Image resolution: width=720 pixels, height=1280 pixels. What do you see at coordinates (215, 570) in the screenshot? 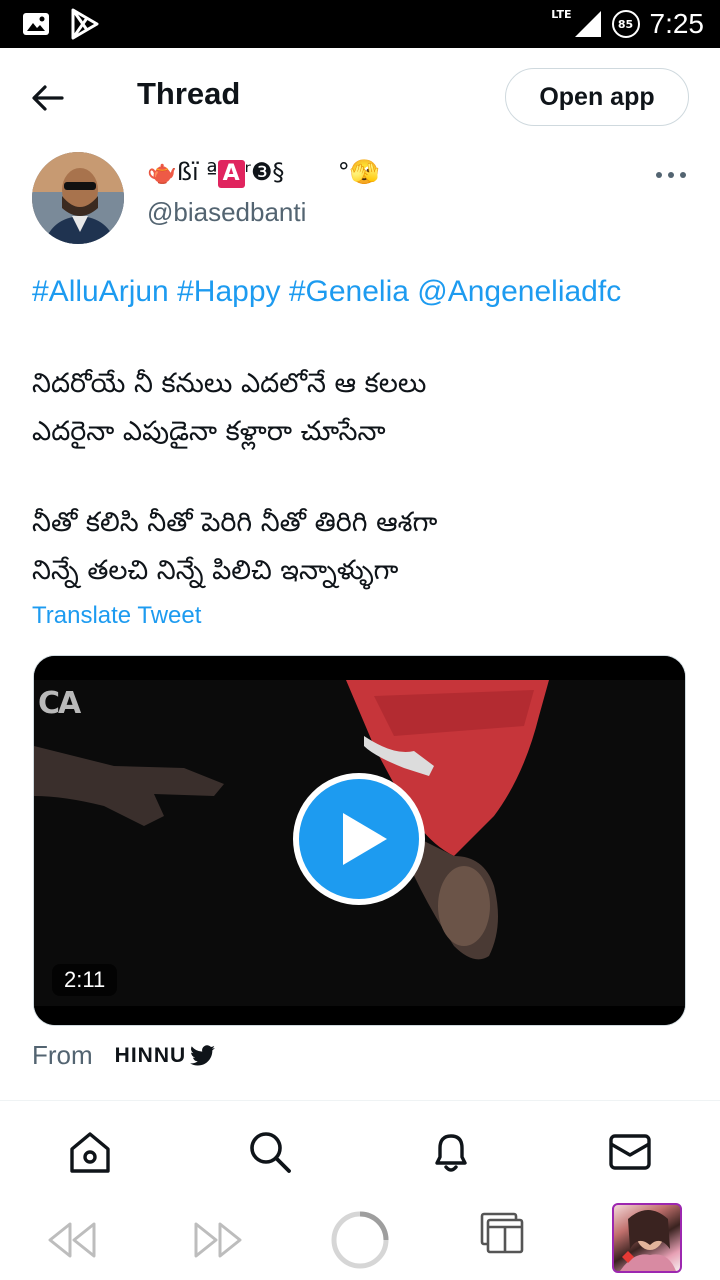
I see `tweet-line: నిన్నే తలచి నిన్నే పిలిచి ఇన్నాళ్ళుగా` at bounding box center [215, 570].